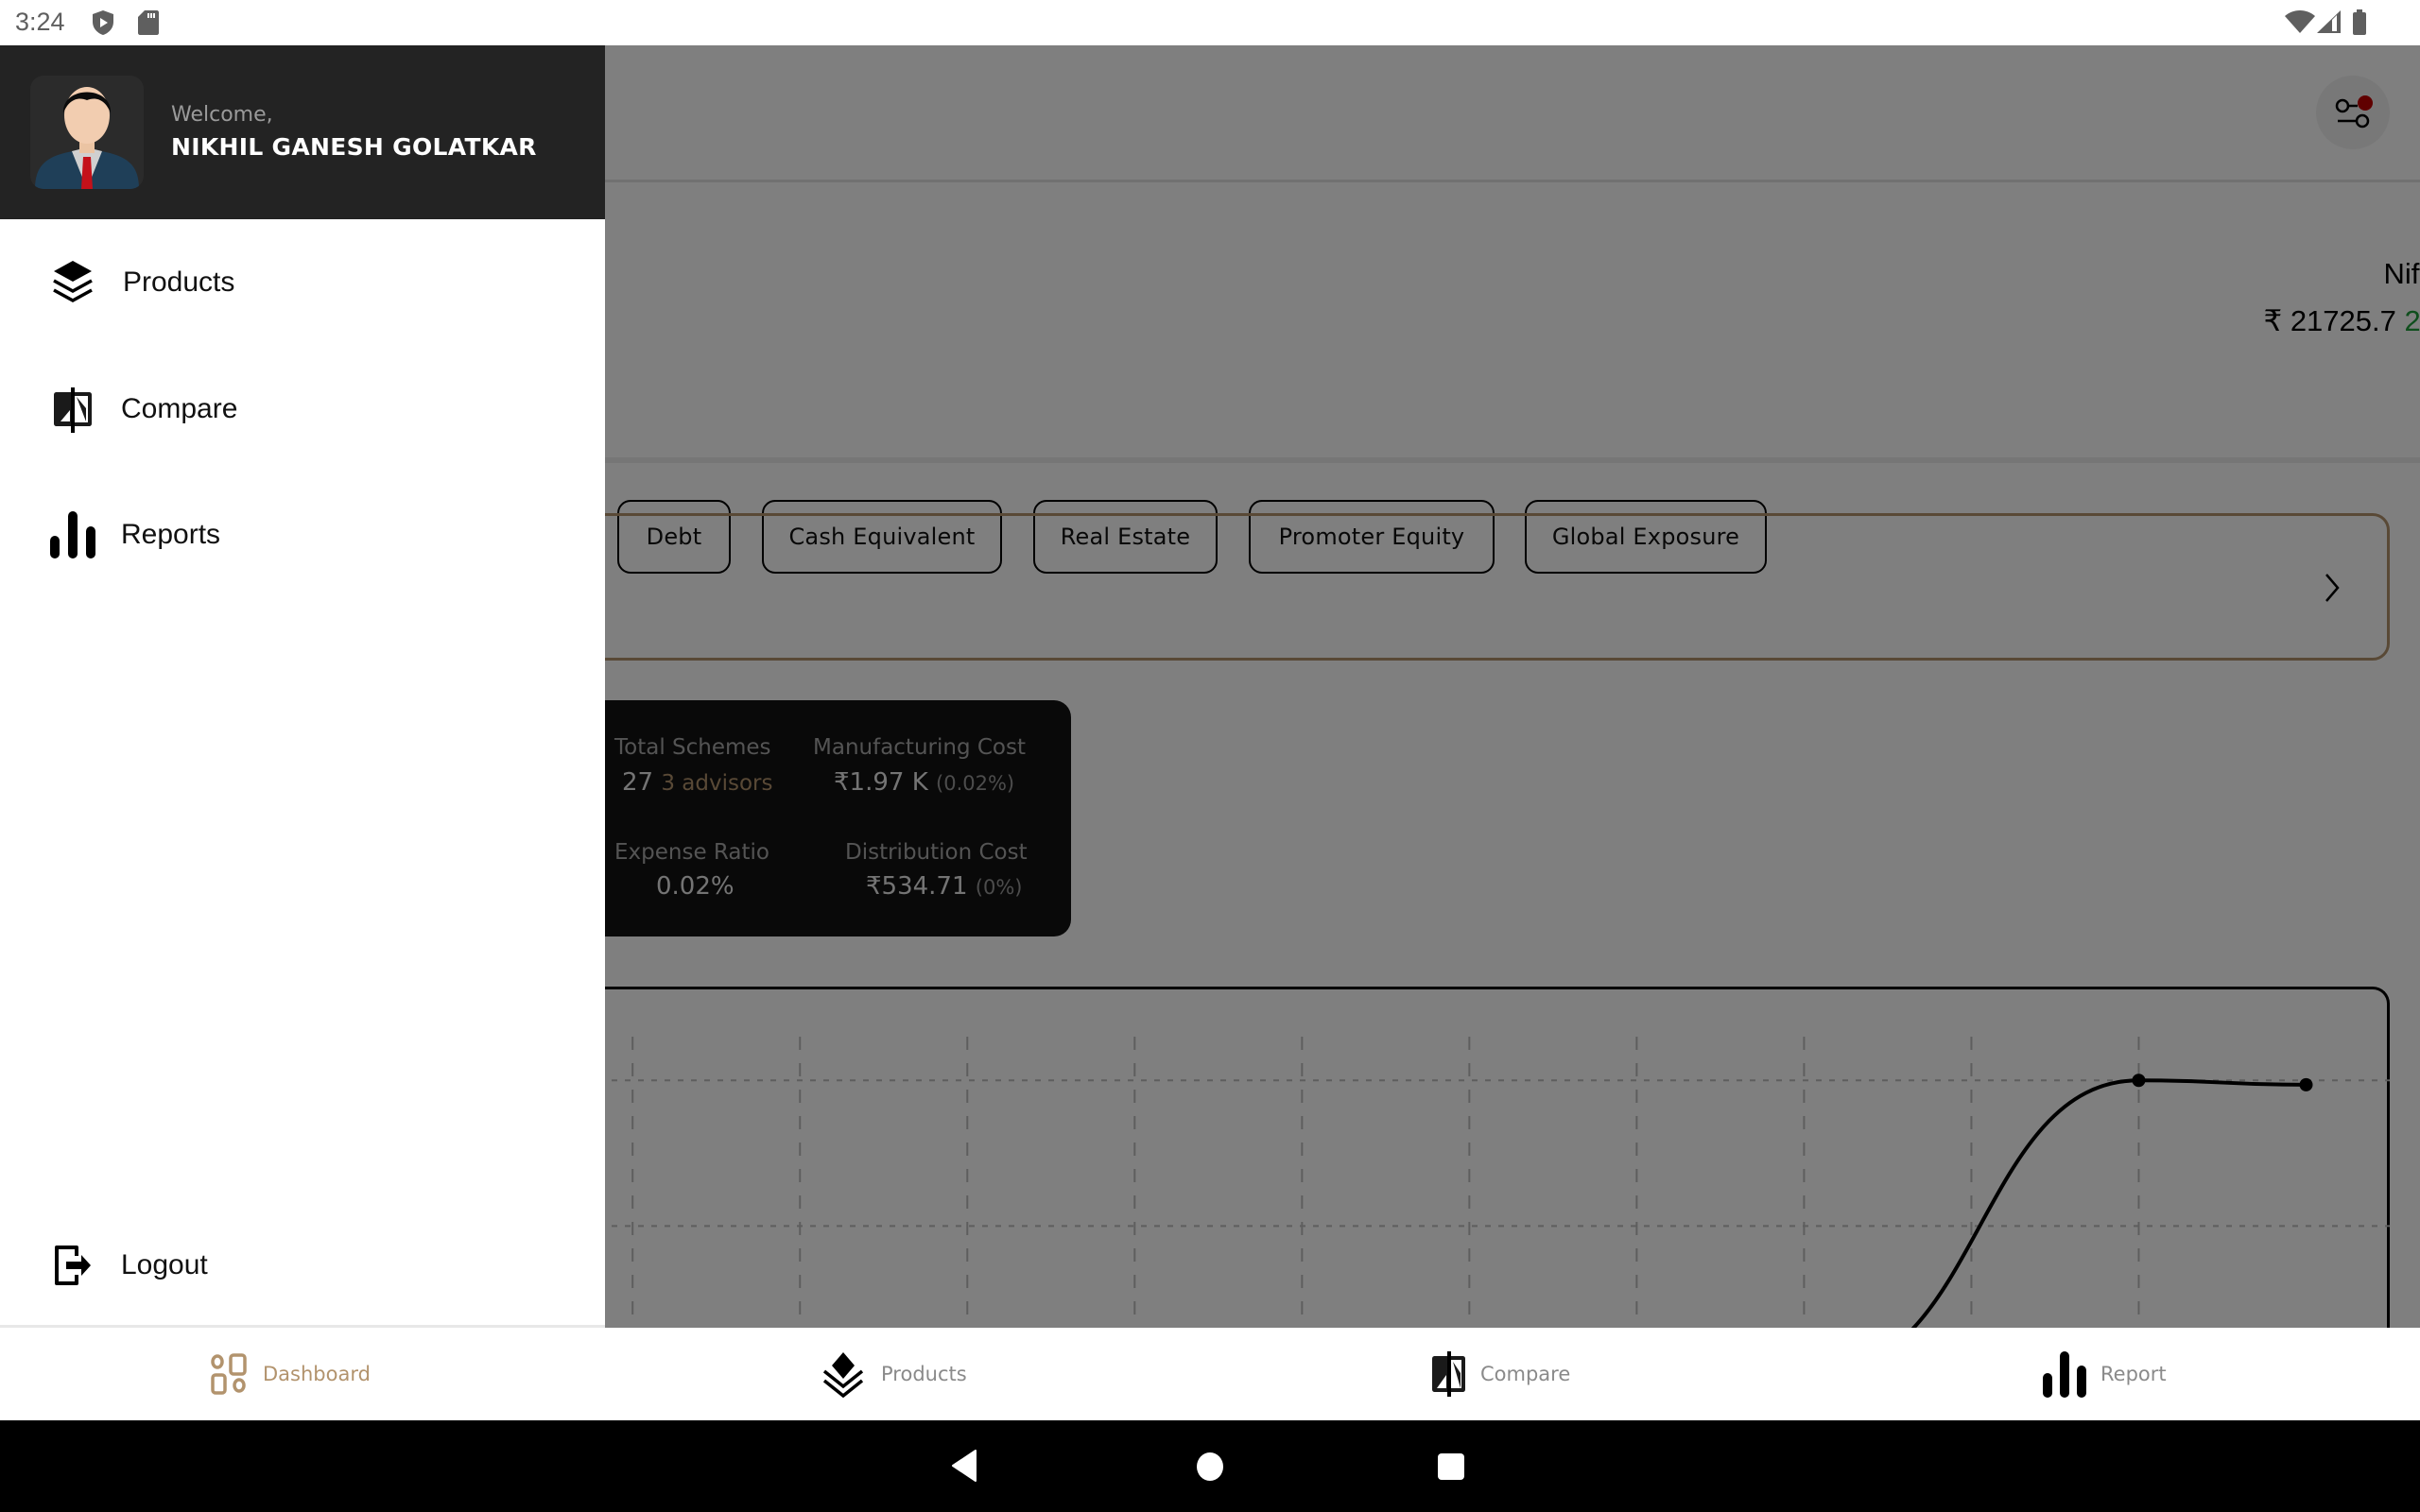 The width and height of the screenshot is (2420, 1512). What do you see at coordinates (302, 283) in the screenshot?
I see `drawer-item-products: Products` at bounding box center [302, 283].